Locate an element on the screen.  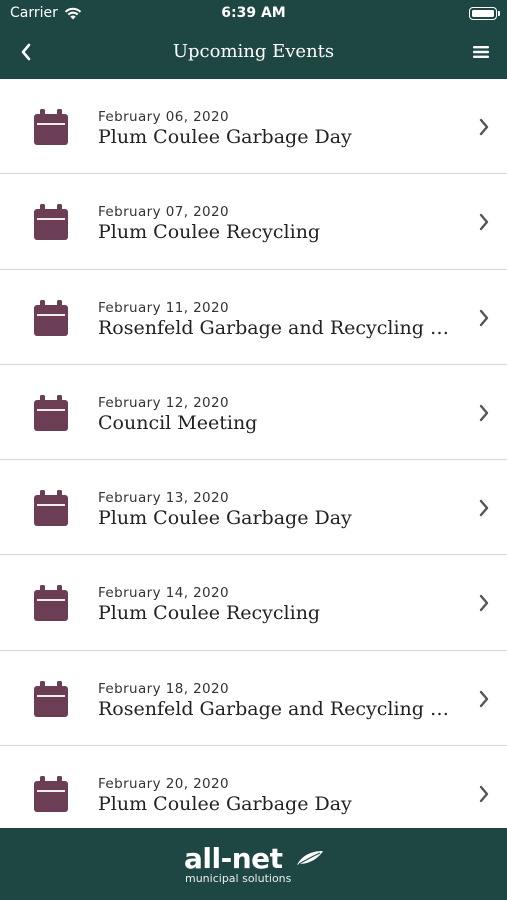
page-title: Upcoming Events is located at coordinates (253, 51).